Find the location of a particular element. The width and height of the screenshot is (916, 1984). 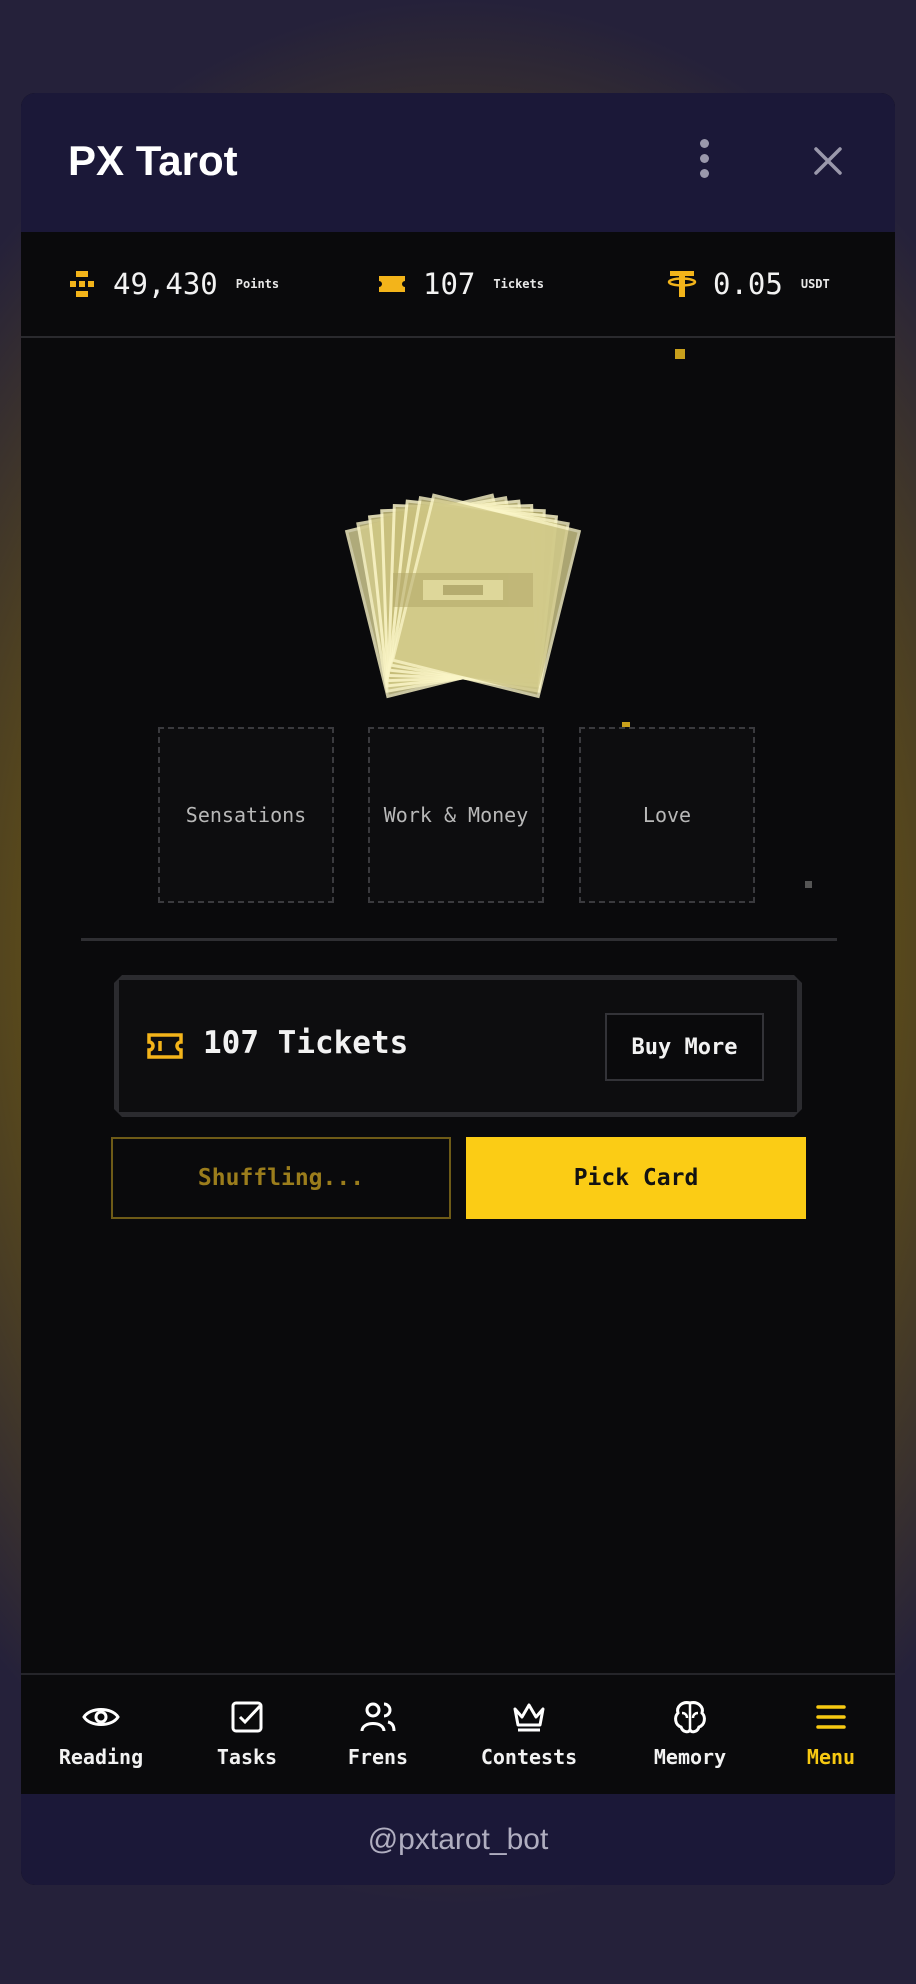

checkbox-icon is located at coordinates (247, 1717).